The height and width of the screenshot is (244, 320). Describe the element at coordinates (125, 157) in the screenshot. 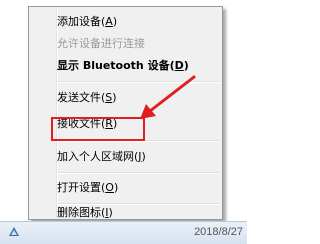

I see `menu-item-join-pan: 加入个人区域网(J)` at that location.